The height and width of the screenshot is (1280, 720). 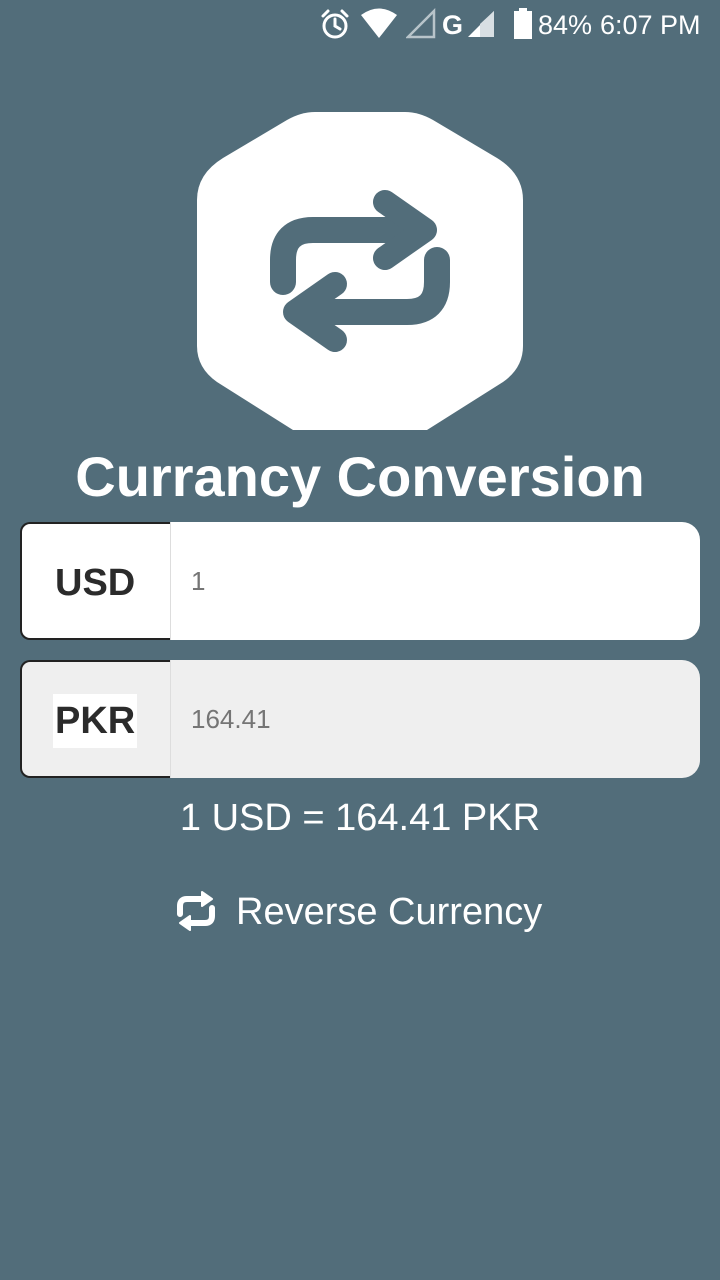 I want to click on reverse-currency-button: Reverse Currency, so click(x=365, y=912).